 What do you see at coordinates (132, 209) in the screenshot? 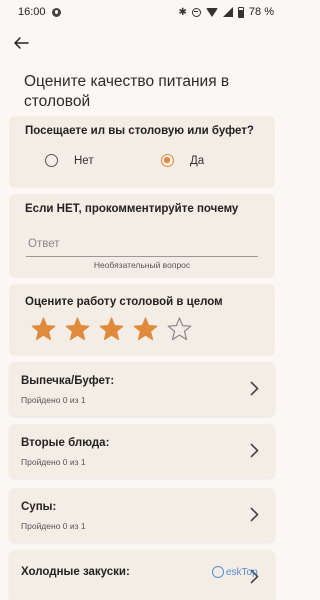
I see `question-label: Если НЕТ, прокомментируйте почему` at bounding box center [132, 209].